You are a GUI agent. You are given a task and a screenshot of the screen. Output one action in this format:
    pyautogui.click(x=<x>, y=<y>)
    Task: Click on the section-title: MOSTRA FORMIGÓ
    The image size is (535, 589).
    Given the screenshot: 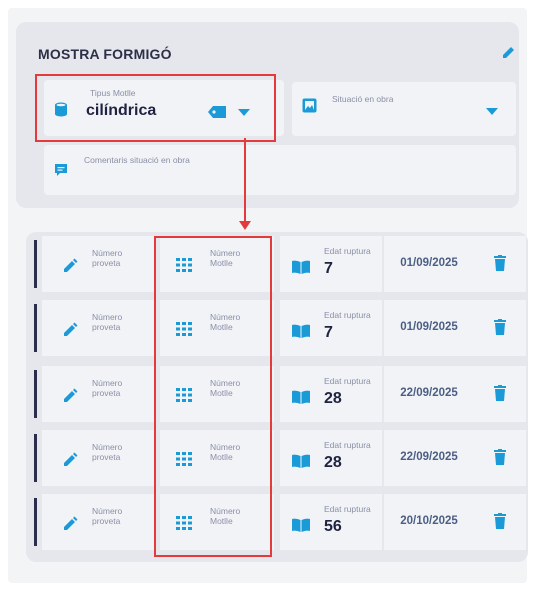 What is the action you would take?
    pyautogui.click(x=105, y=54)
    